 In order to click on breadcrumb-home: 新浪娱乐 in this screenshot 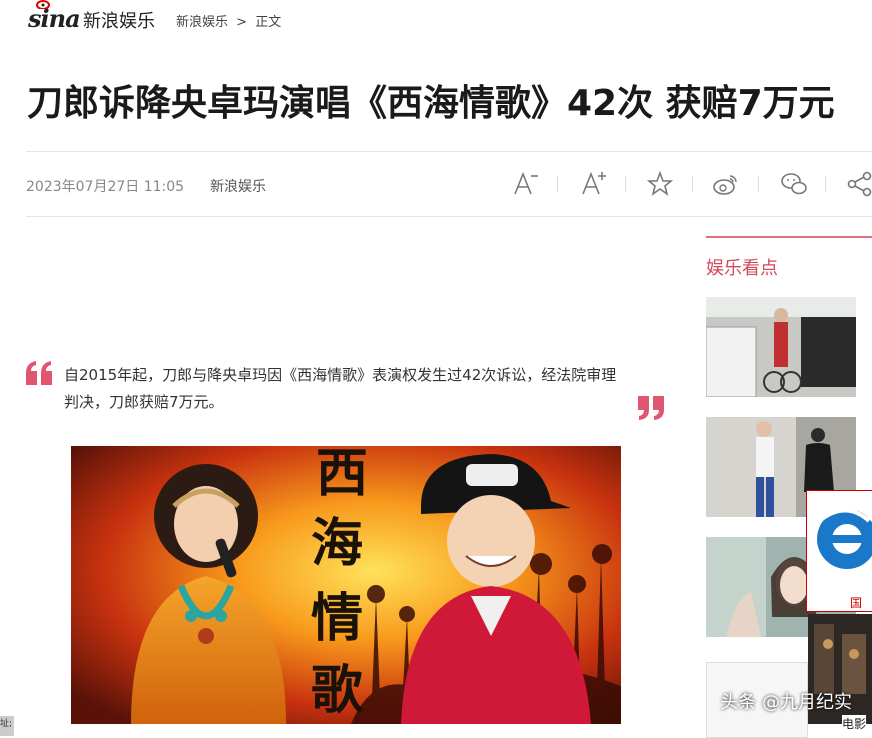, I will do `click(202, 22)`.